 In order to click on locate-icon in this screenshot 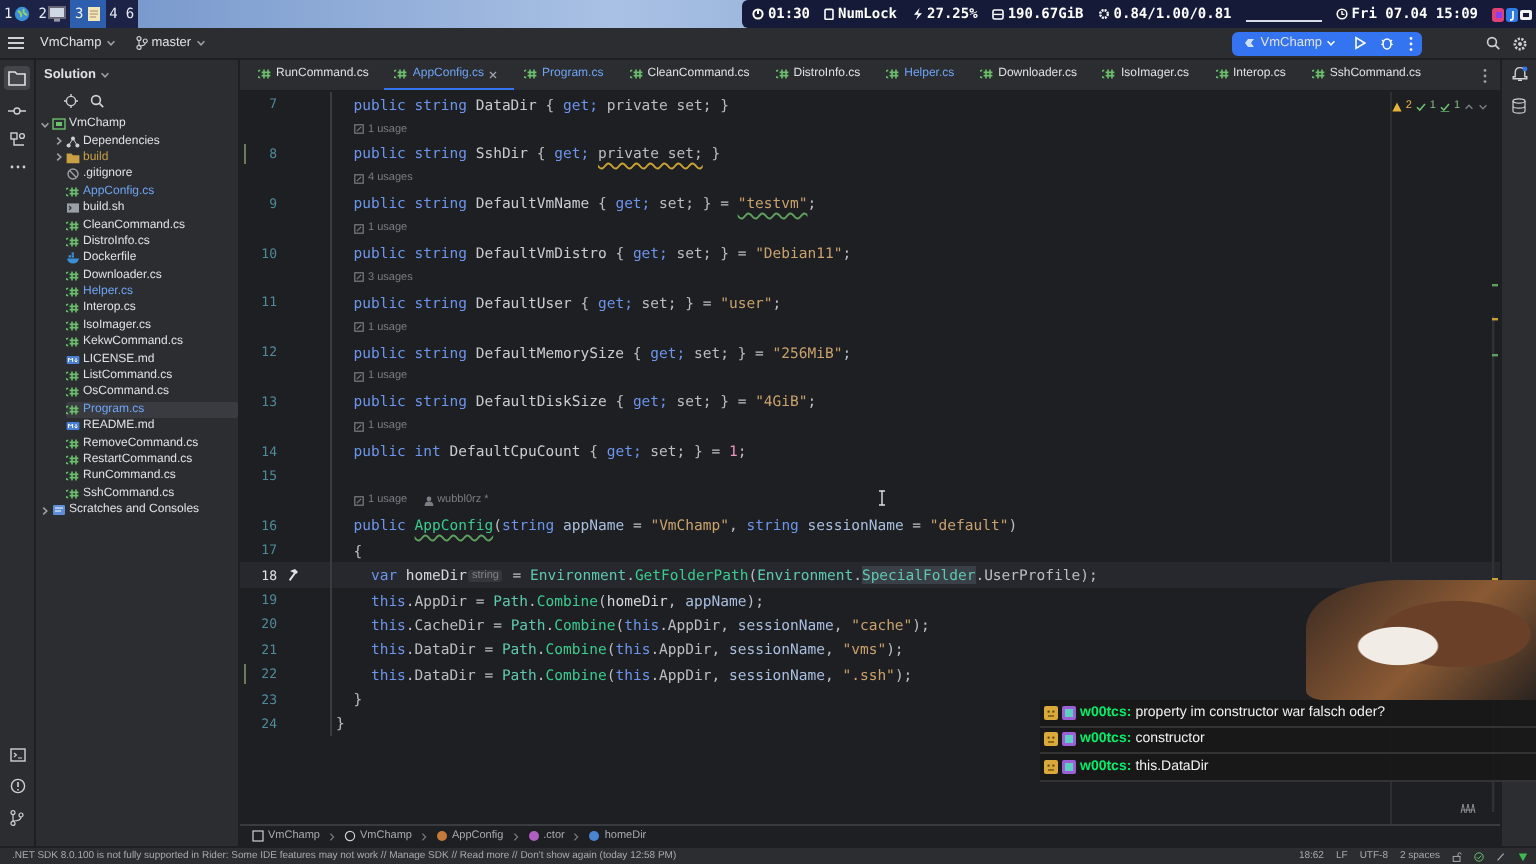, I will do `click(71, 101)`.